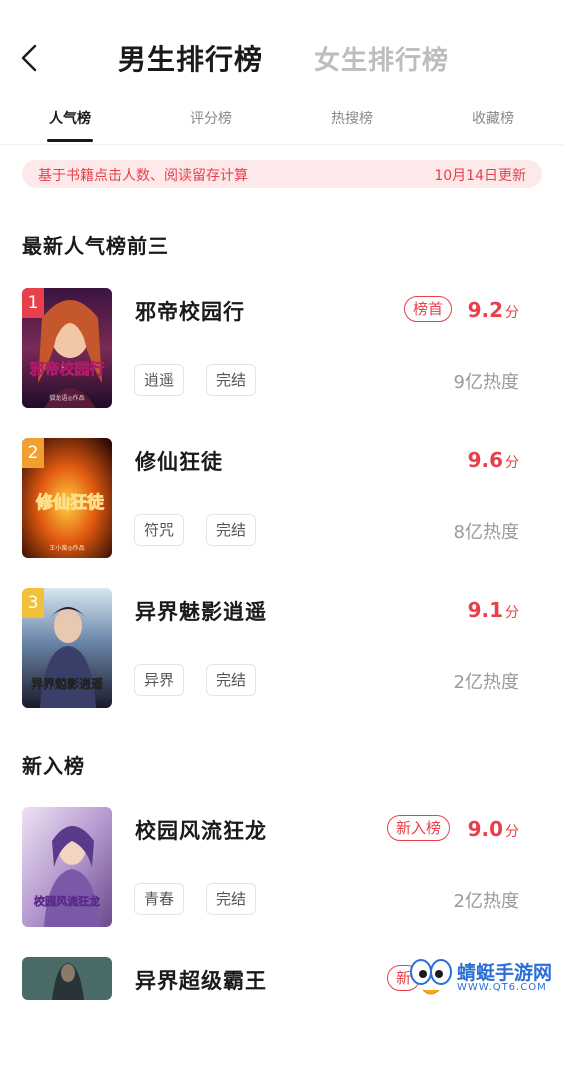 The width and height of the screenshot is (563, 1077). What do you see at coordinates (67, 683) in the screenshot?
I see `cover-title-text: 异界魅影逍遥` at bounding box center [67, 683].